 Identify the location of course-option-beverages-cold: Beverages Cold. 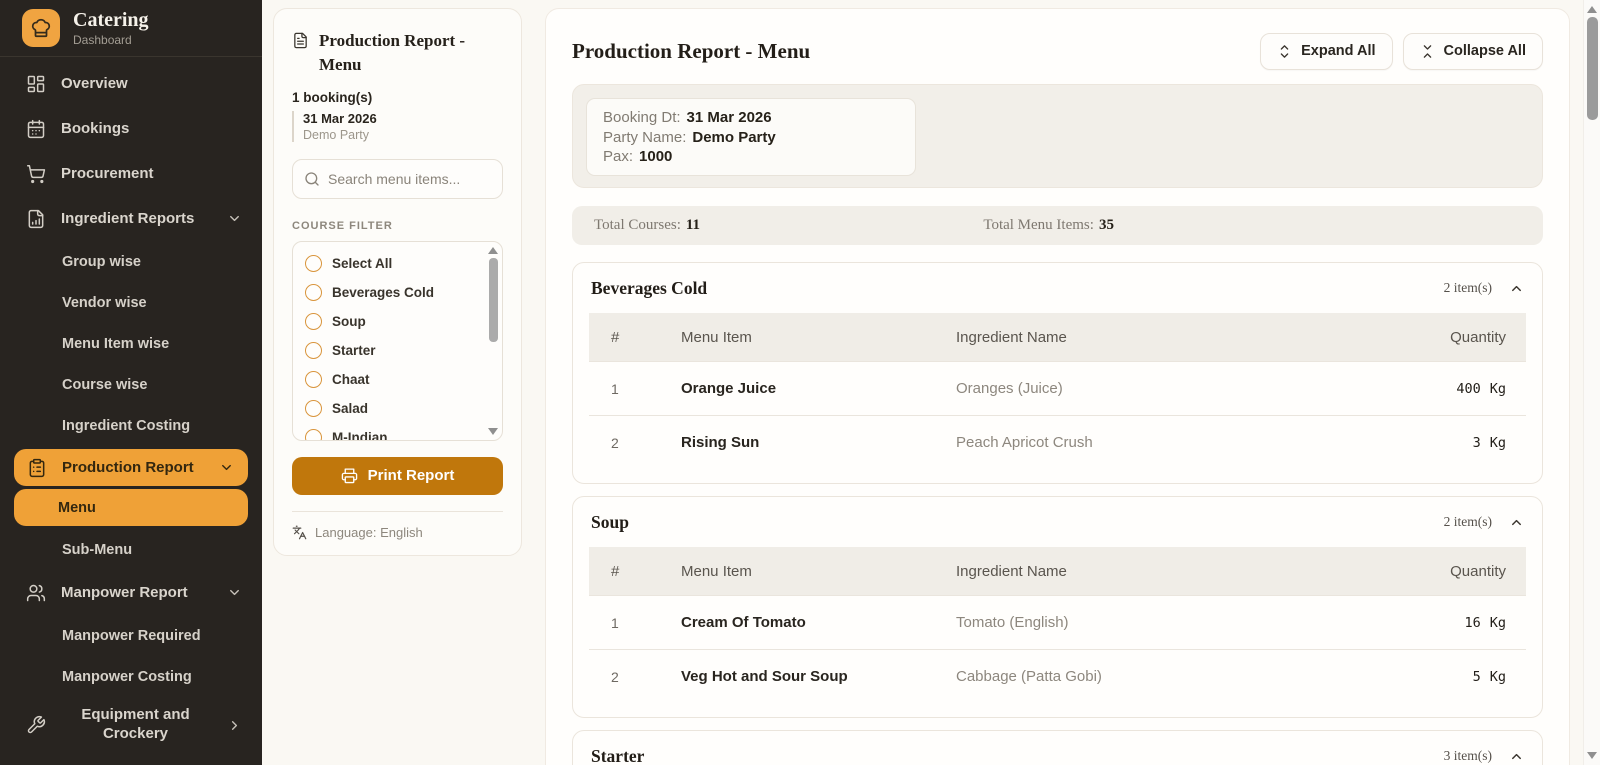
(394, 292).